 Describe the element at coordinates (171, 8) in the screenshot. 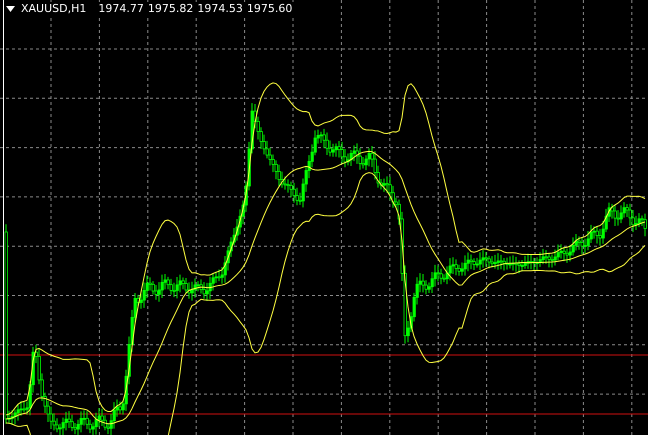

I see `price-value: 1975.82` at that location.